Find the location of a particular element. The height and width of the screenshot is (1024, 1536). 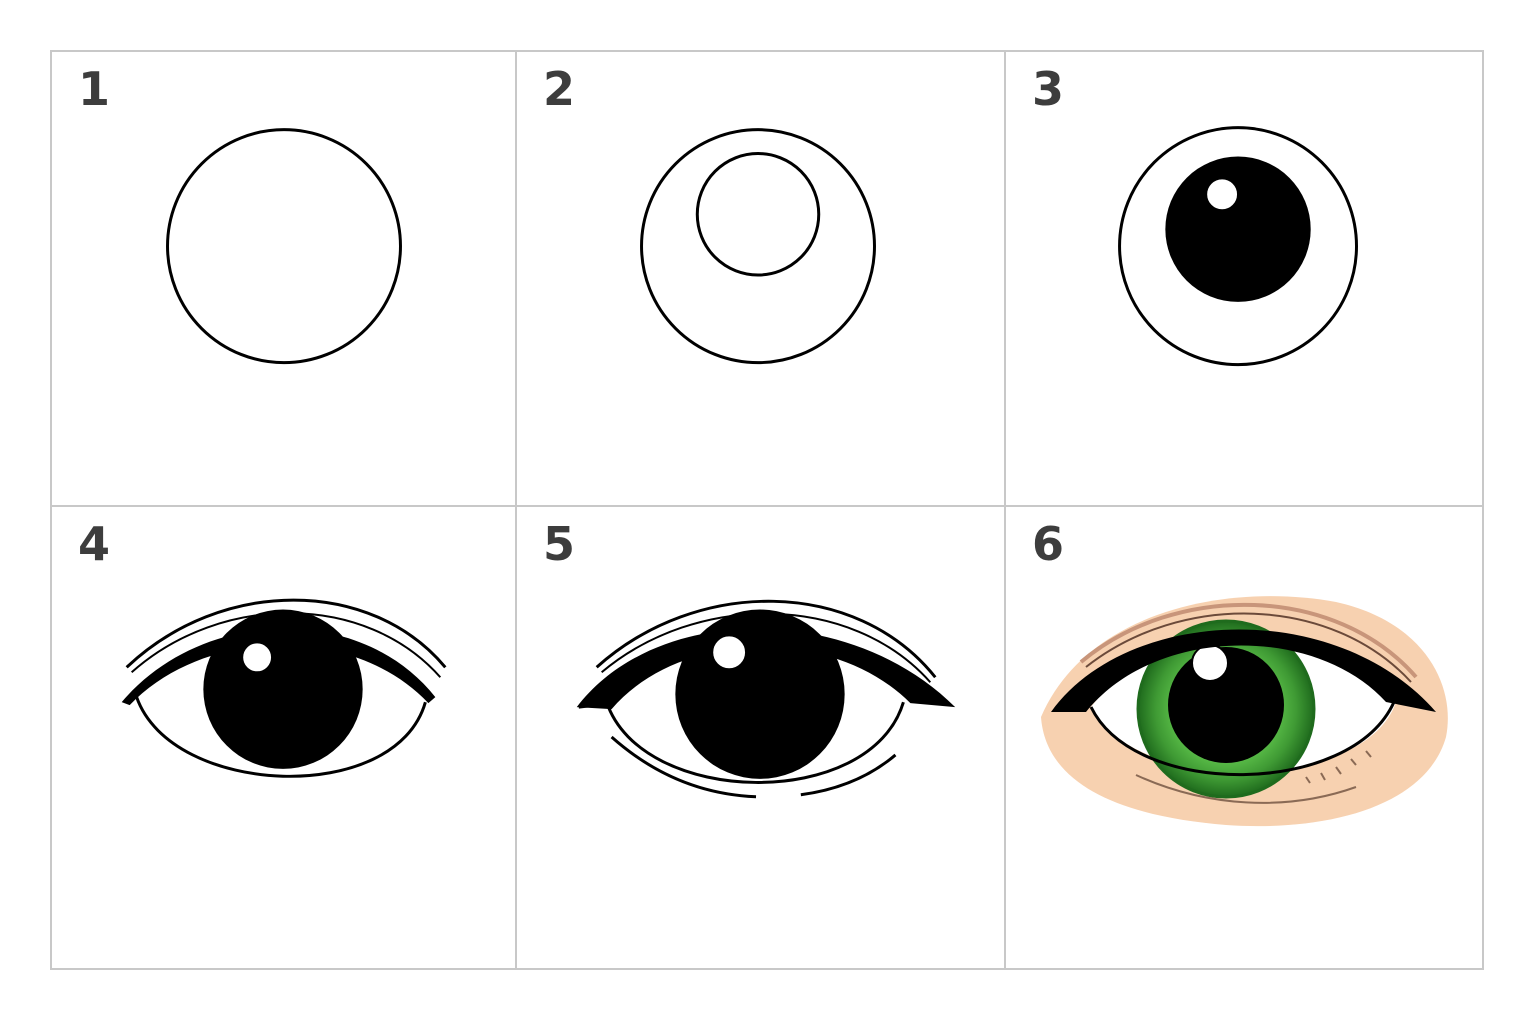

step-4-drawing is located at coordinates (284, 688).